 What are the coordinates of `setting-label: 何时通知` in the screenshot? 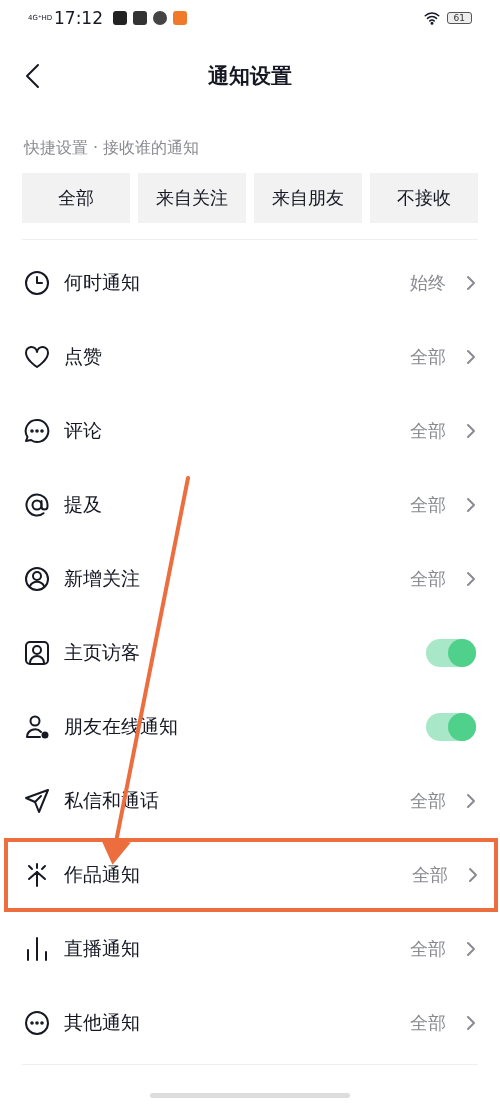 It's located at (102, 283).